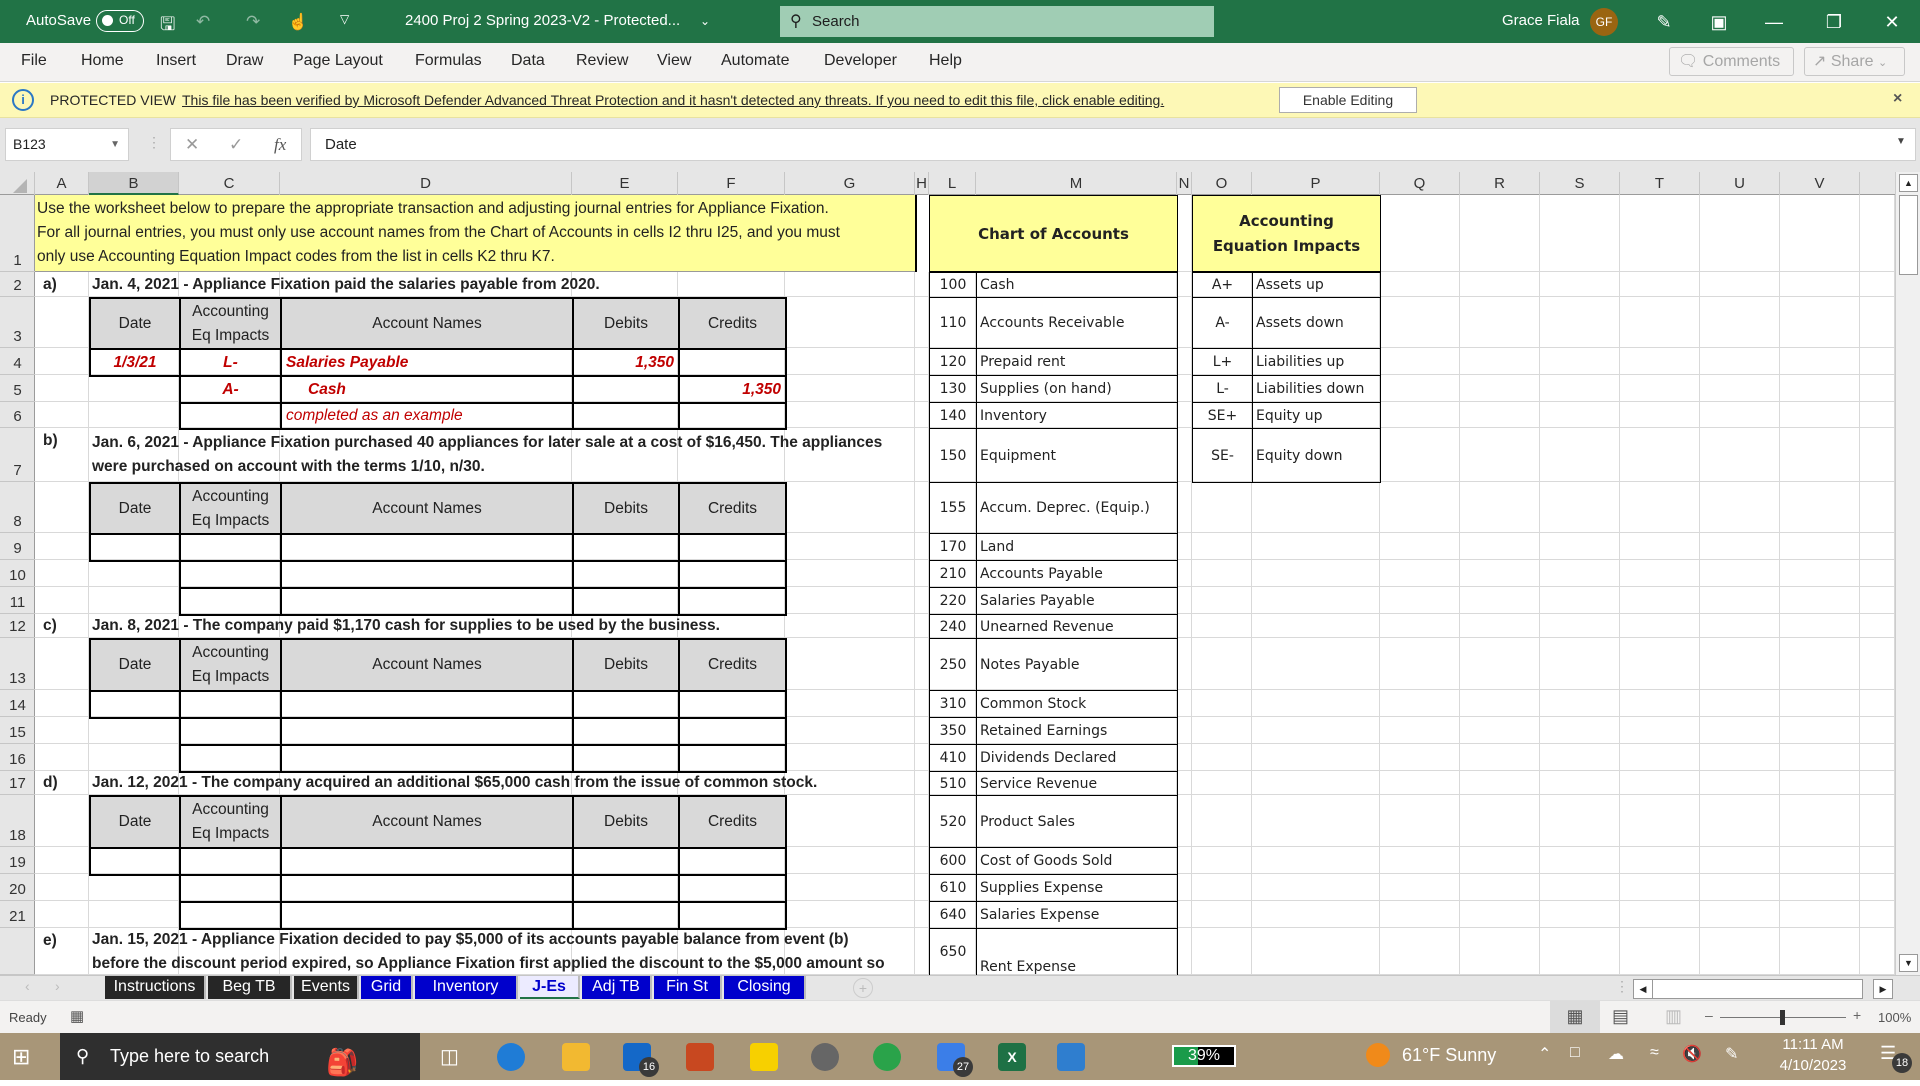  What do you see at coordinates (1901, 141) in the screenshot?
I see `expand-formula-icon: ▼` at bounding box center [1901, 141].